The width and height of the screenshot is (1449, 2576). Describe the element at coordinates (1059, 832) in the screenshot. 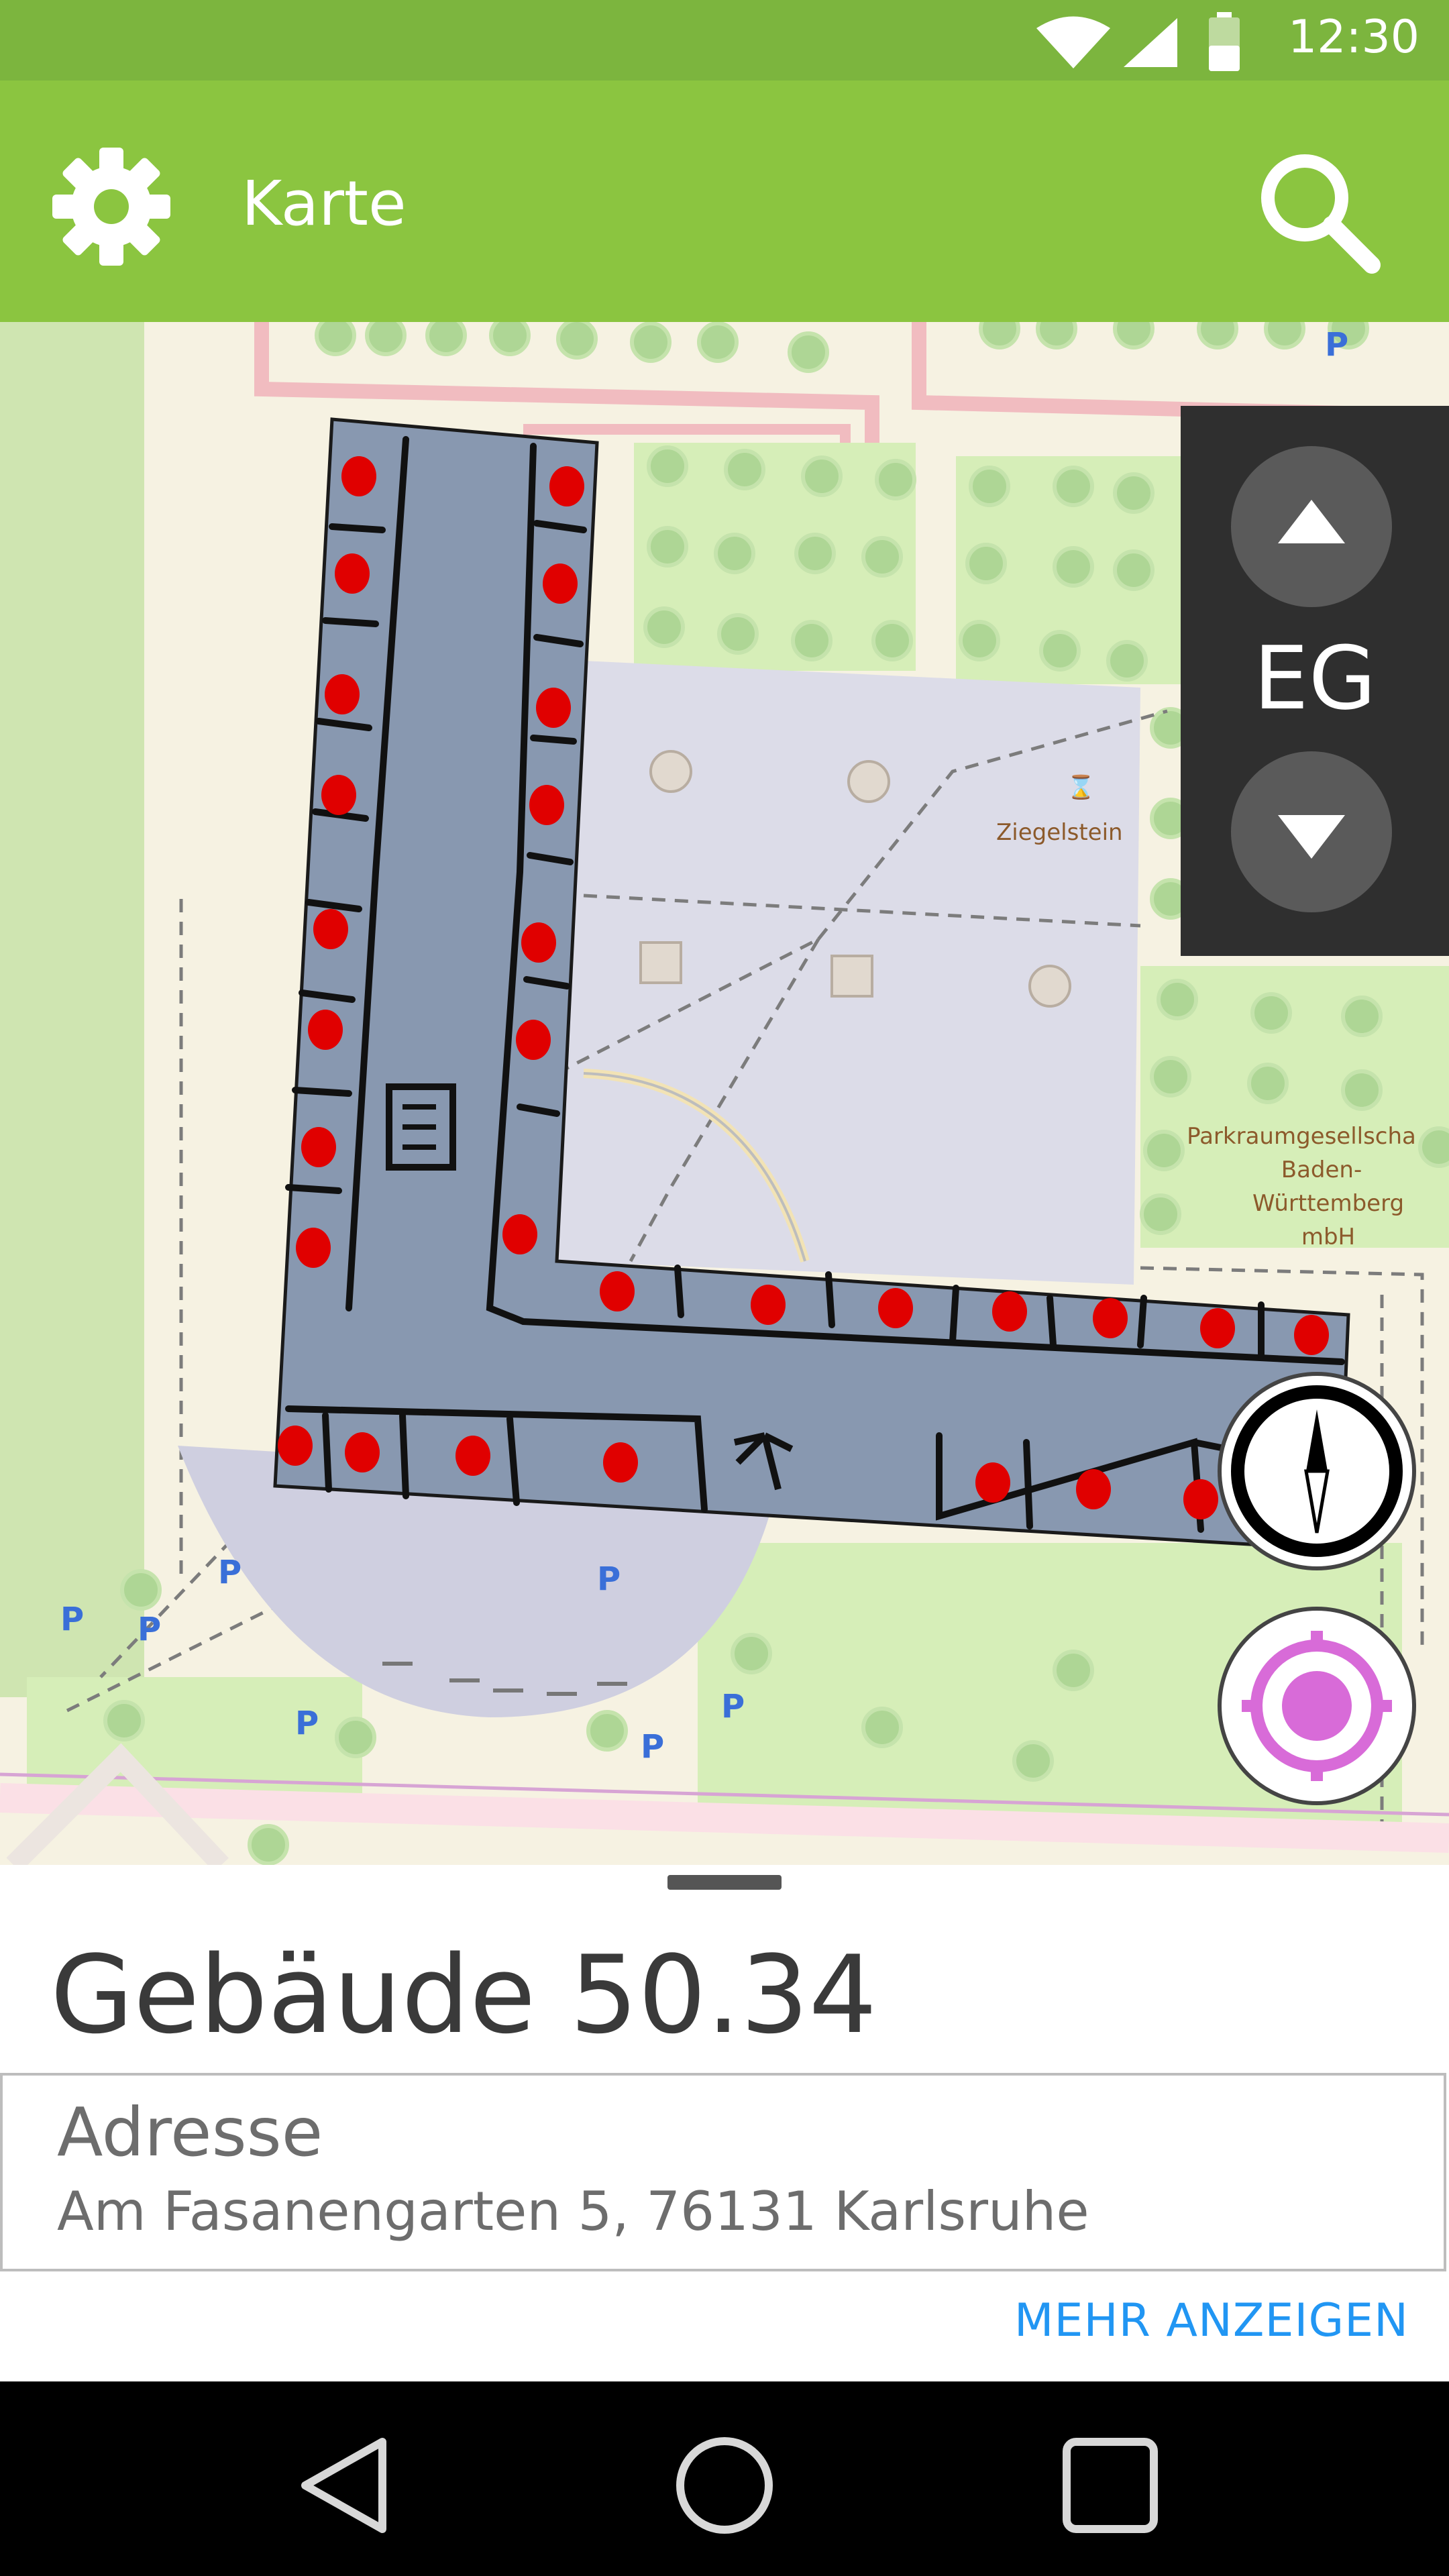

I see `poi-label-ziegelstein: Ziegelstein` at that location.